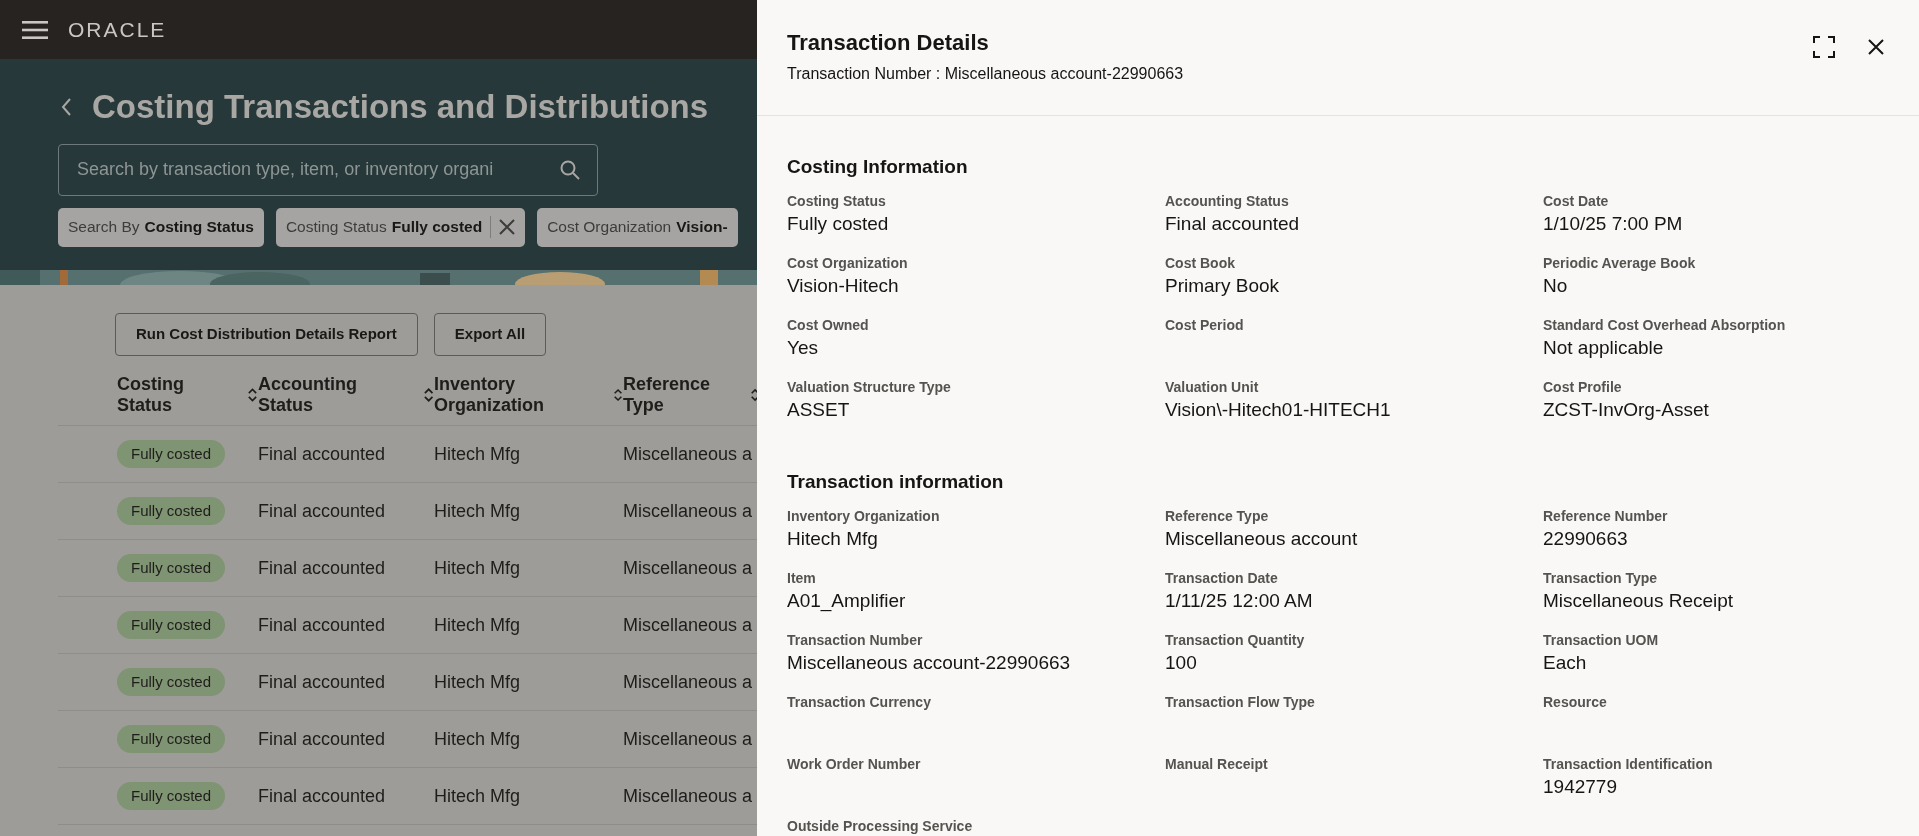 The width and height of the screenshot is (1919, 836). What do you see at coordinates (1576, 201) in the screenshot?
I see `field-label: Cost Date` at bounding box center [1576, 201].